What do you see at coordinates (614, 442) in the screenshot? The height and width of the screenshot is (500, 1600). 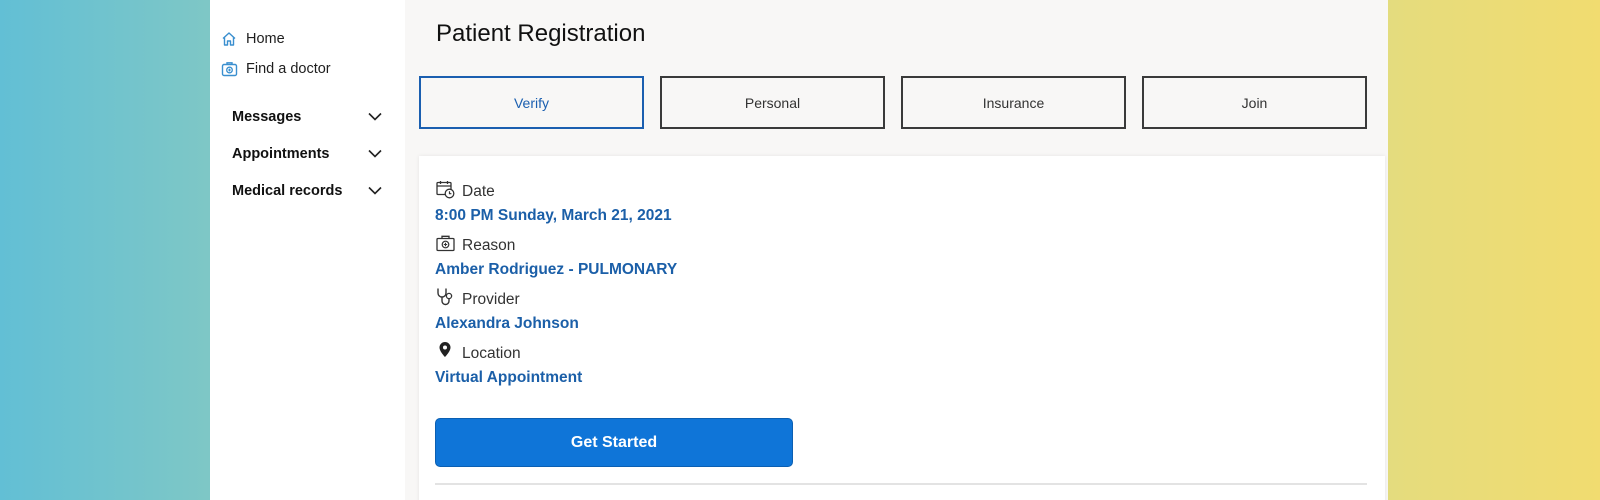 I see `get-started-button: Get Started` at bounding box center [614, 442].